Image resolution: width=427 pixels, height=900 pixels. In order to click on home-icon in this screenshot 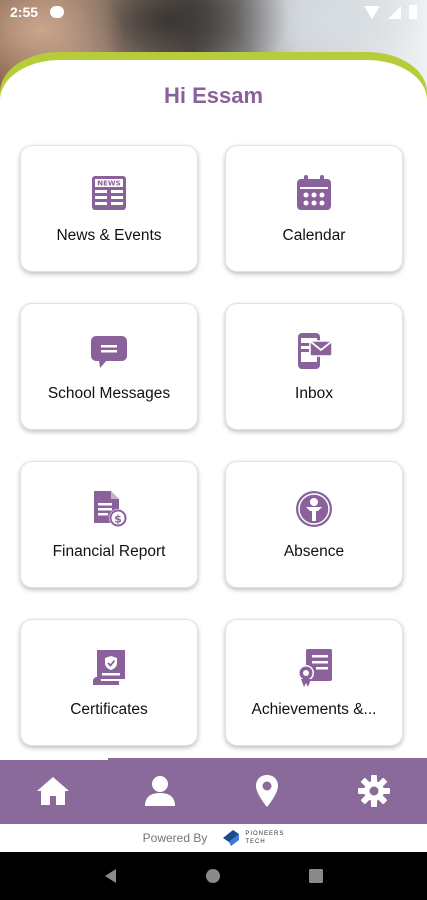, I will do `click(53, 791)`.